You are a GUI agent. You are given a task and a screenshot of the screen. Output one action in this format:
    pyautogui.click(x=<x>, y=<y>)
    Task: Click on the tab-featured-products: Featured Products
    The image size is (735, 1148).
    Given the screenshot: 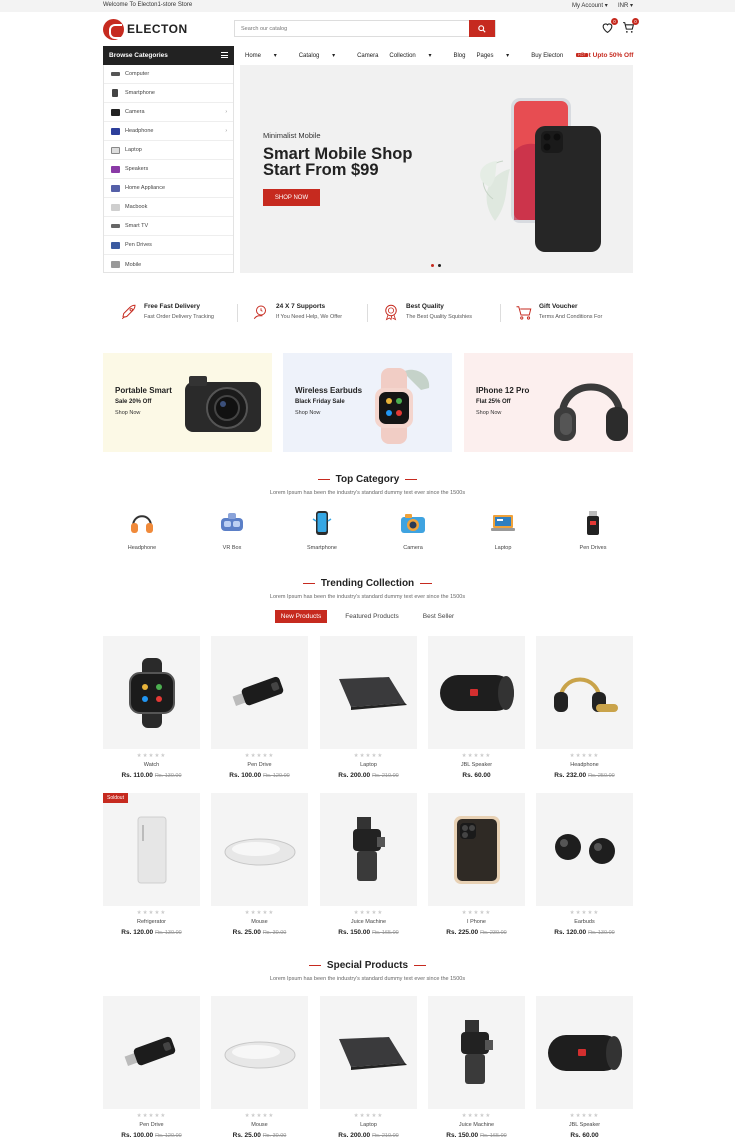 What is the action you would take?
    pyautogui.click(x=371, y=616)
    